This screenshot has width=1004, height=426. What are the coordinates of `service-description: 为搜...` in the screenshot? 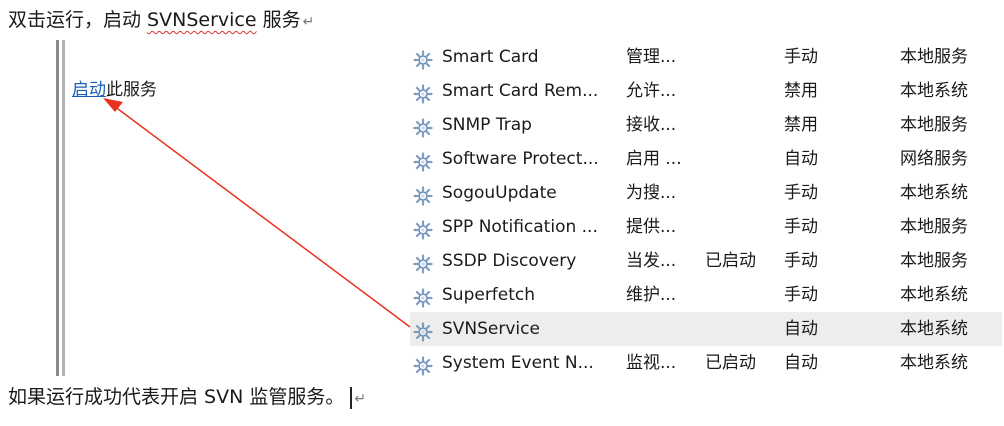 It's located at (651, 193).